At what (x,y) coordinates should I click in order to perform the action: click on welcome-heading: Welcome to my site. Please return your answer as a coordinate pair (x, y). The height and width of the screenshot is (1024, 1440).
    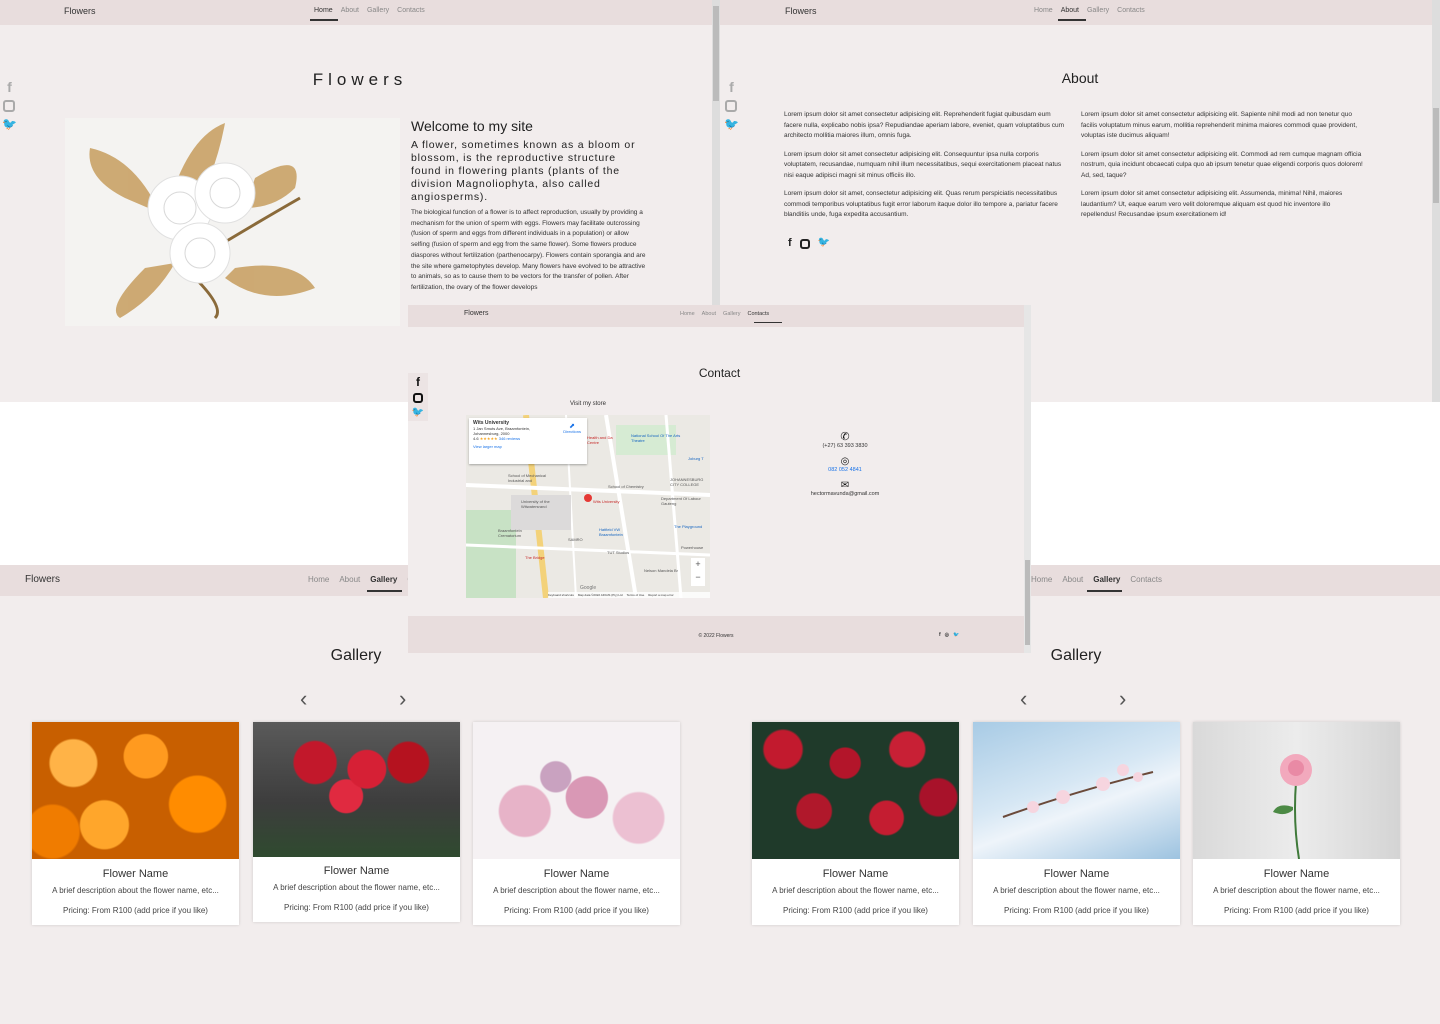
    Looking at the image, I should click on (472, 126).